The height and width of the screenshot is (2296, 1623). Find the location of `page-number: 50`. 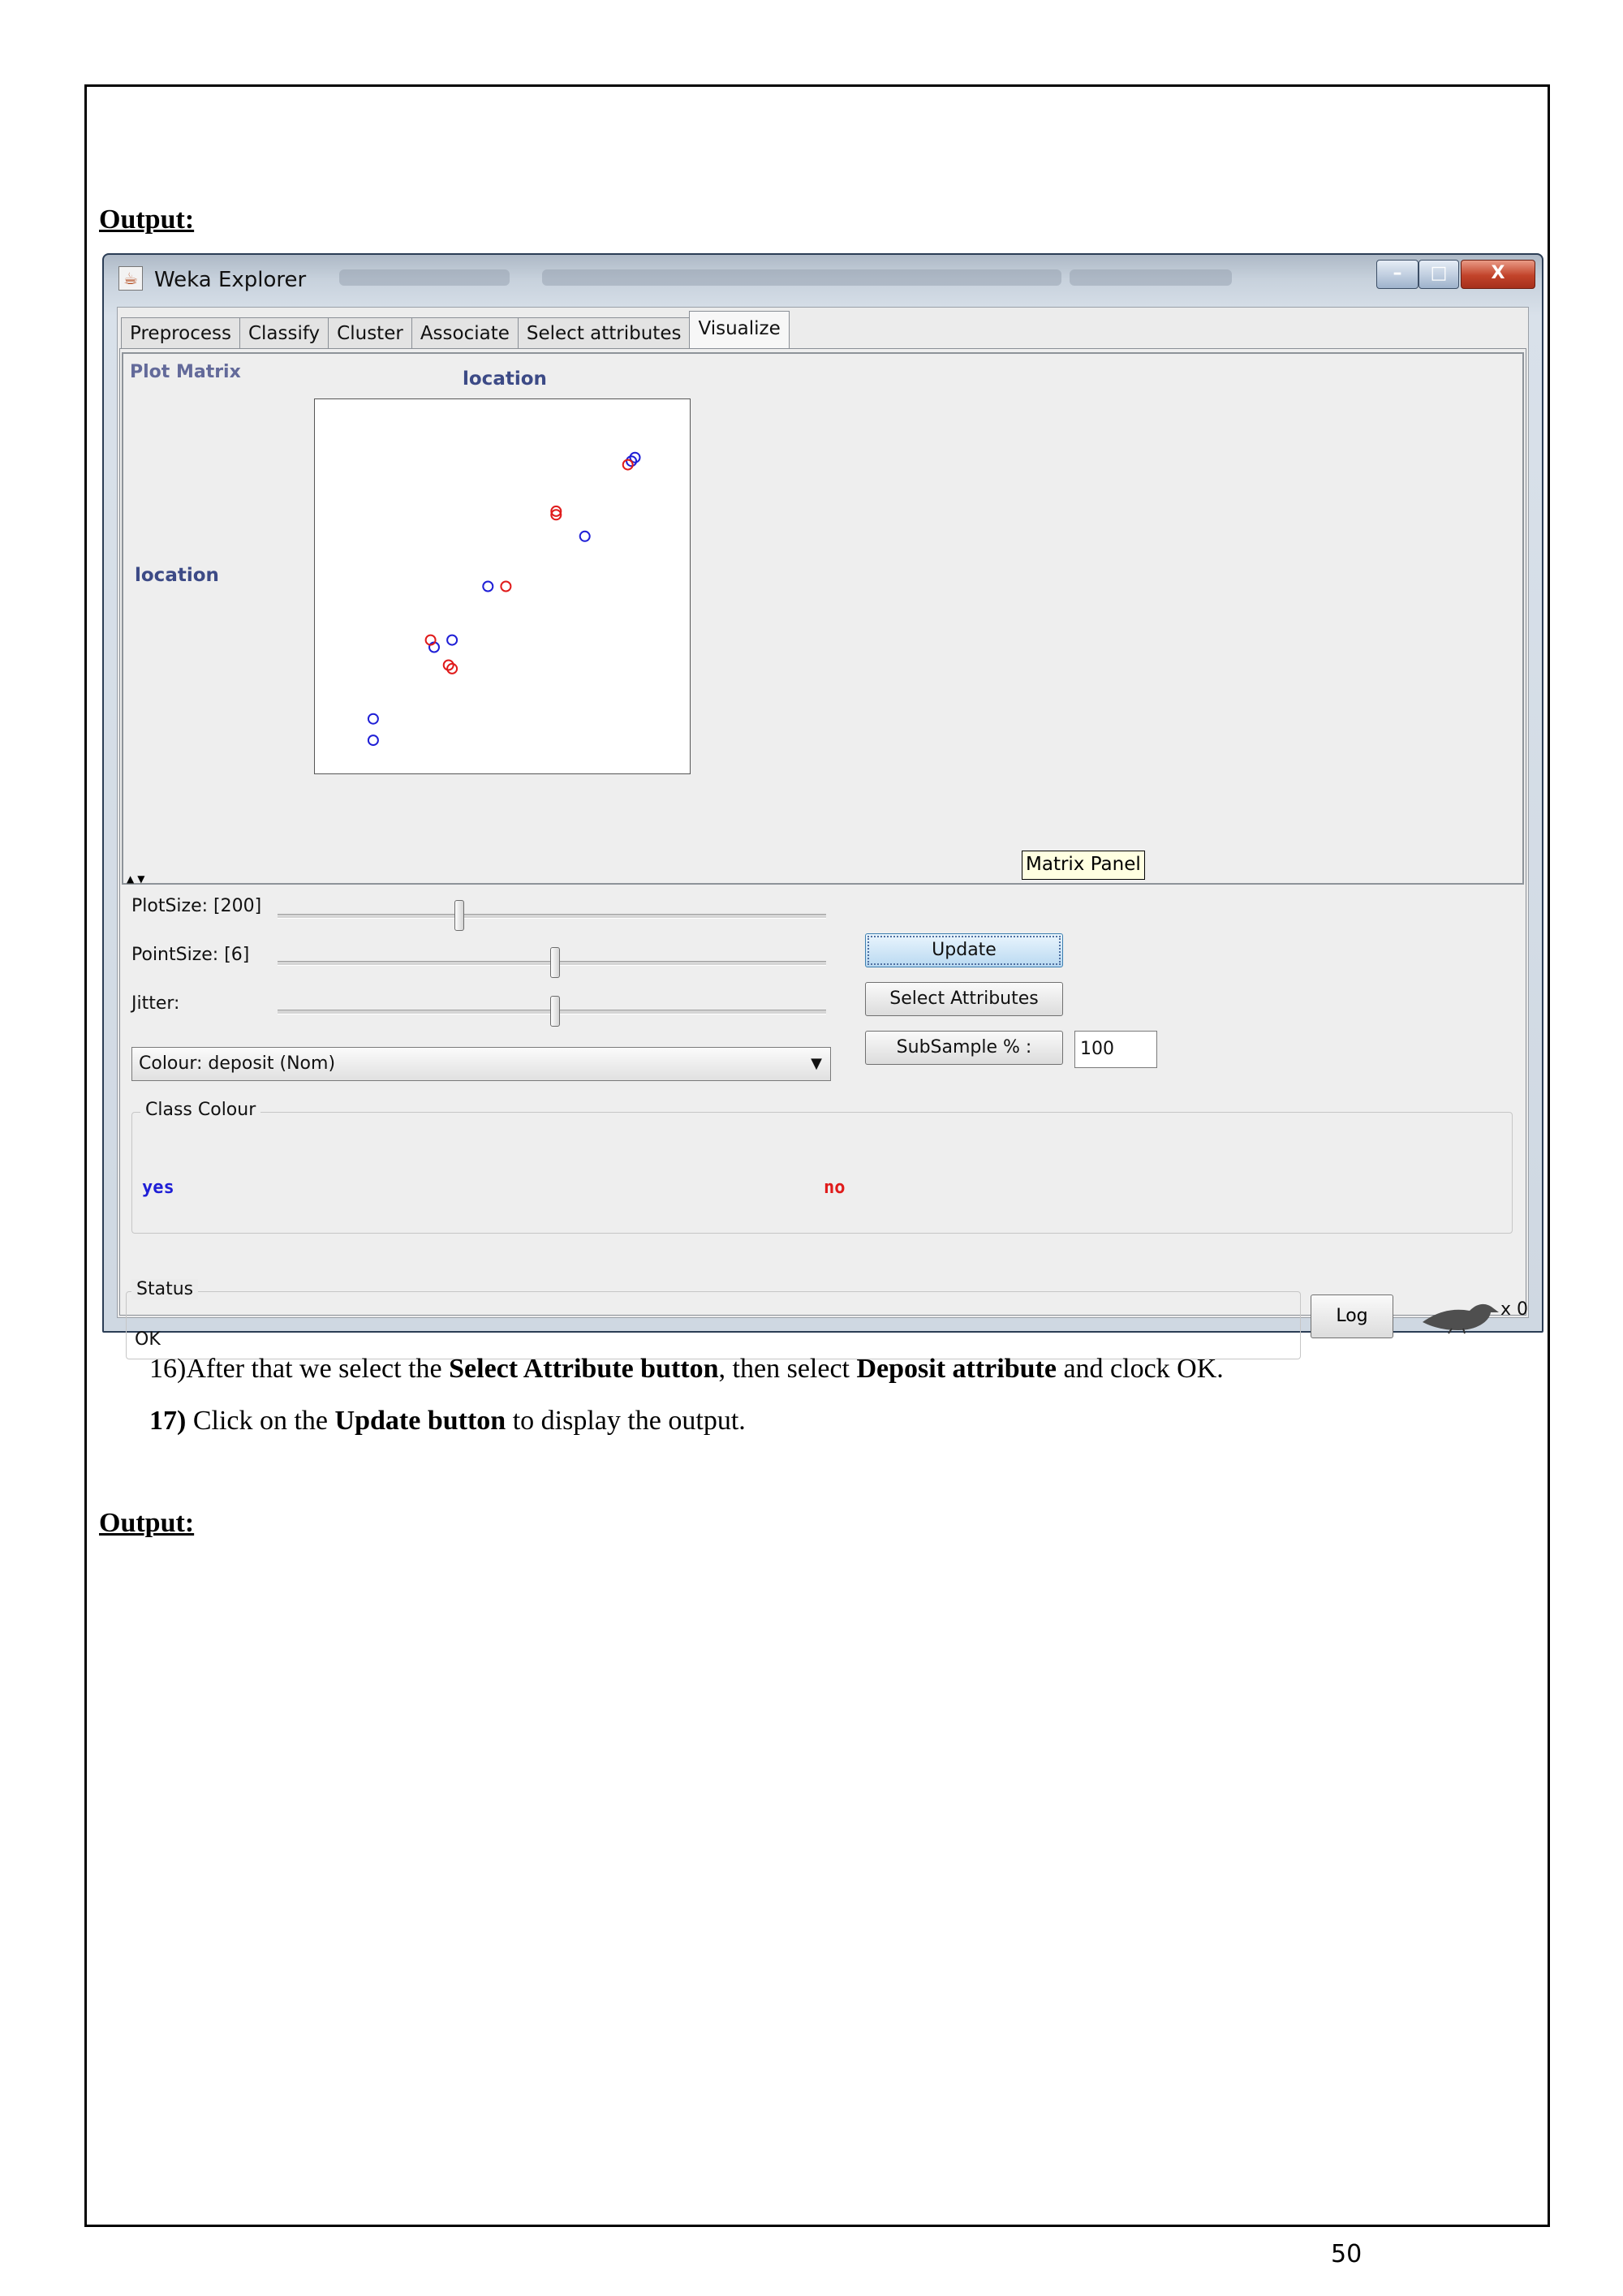

page-number: 50 is located at coordinates (1347, 2254).